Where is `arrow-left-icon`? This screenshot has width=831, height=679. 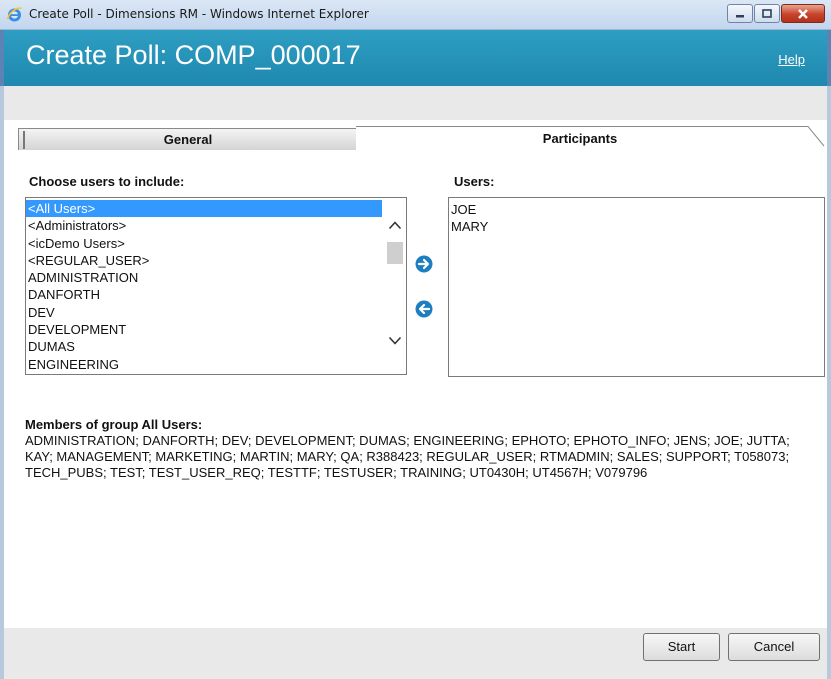 arrow-left-icon is located at coordinates (424, 309).